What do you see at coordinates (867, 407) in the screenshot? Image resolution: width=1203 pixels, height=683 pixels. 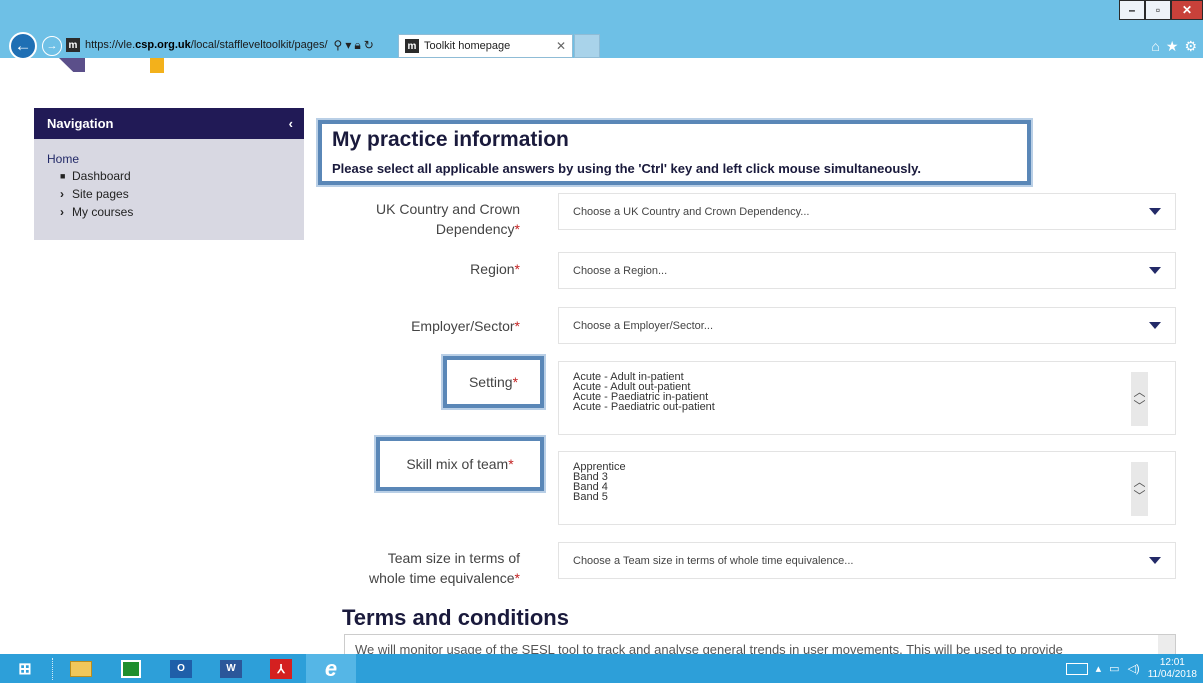 I see `setting-option: Acute - Paediatric out-patient` at bounding box center [867, 407].